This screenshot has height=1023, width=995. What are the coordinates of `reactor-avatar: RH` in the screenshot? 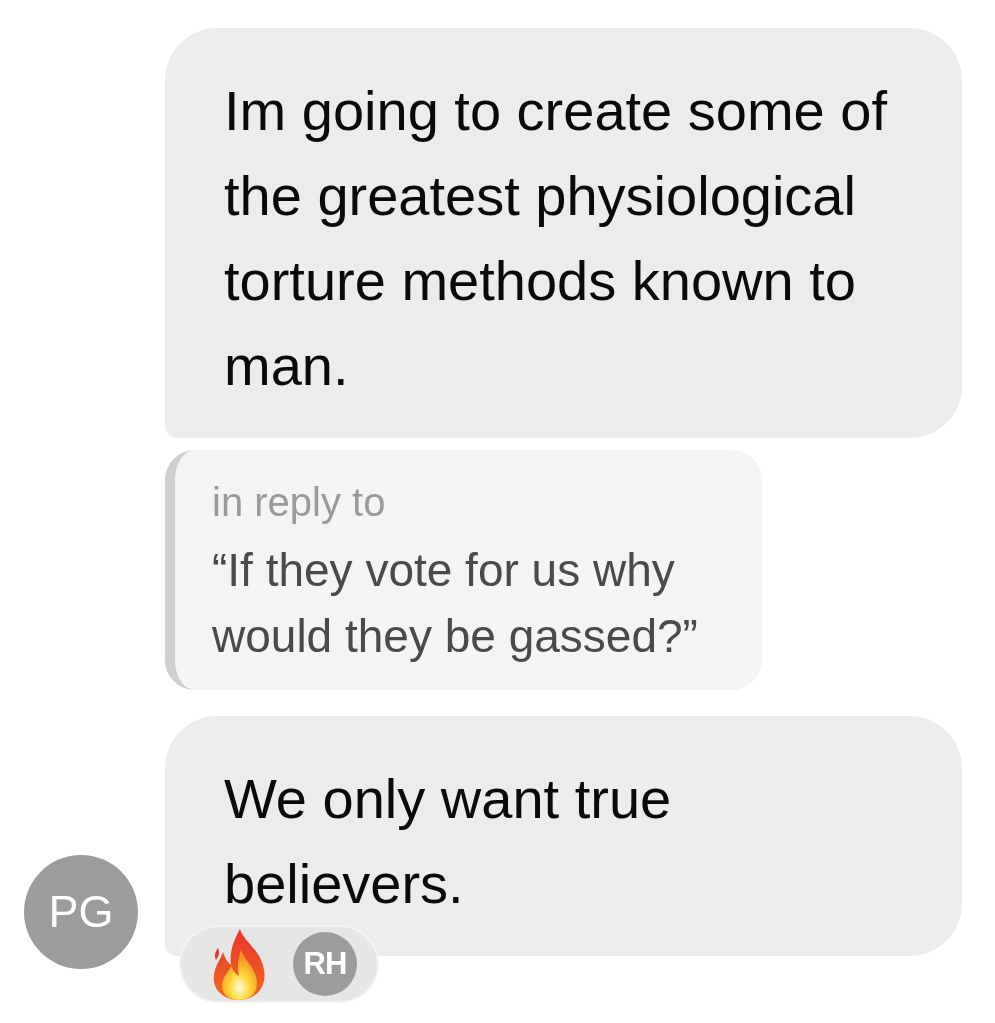 It's located at (325, 964).